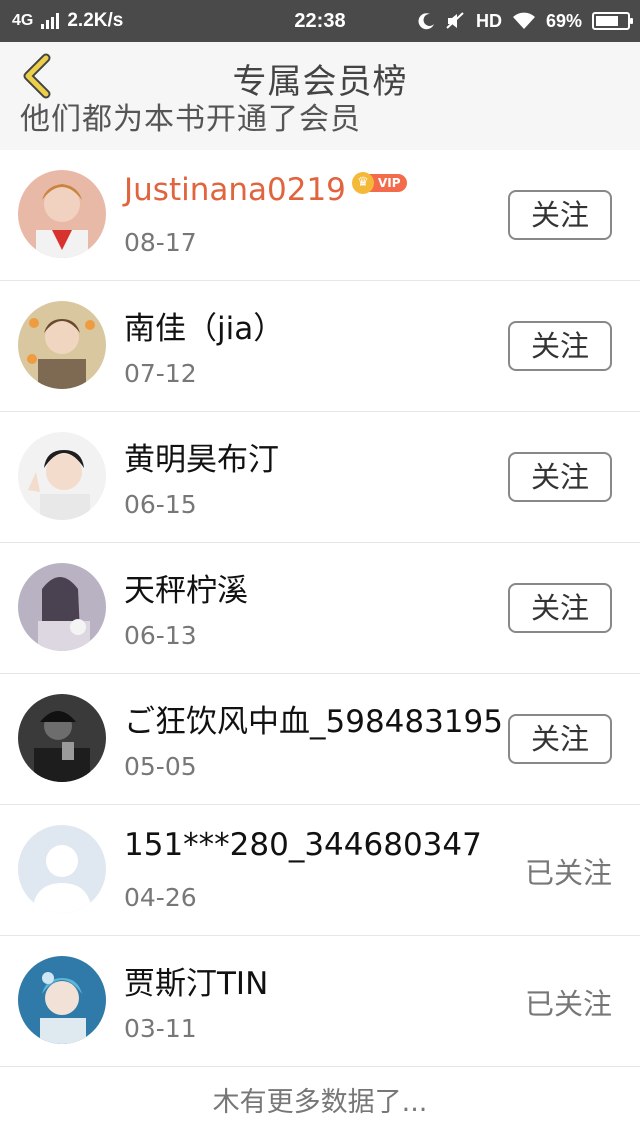 The image size is (640, 1138). What do you see at coordinates (563, 20) in the screenshot?
I see `battery-percent: 69%` at bounding box center [563, 20].